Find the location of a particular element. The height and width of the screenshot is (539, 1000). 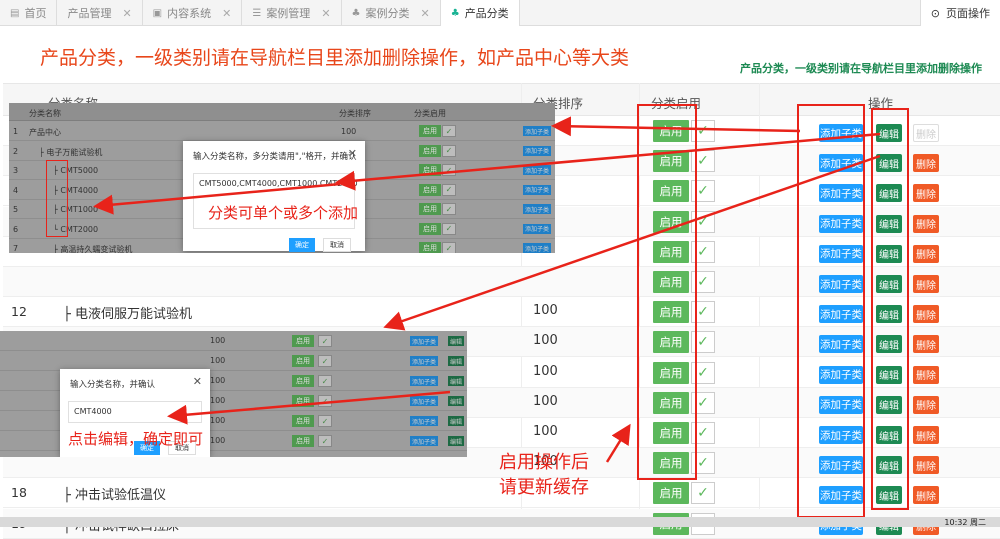

taskbar-clock: 10:32 周二 is located at coordinates (965, 522).